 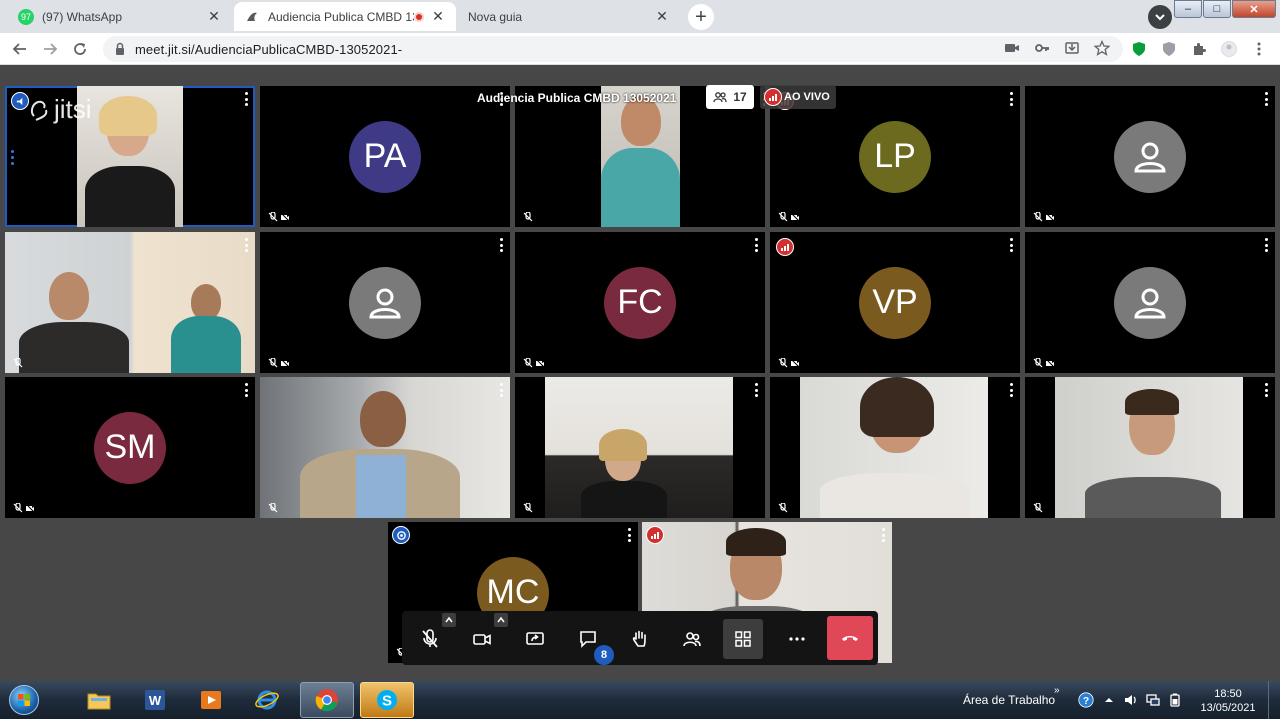 What do you see at coordinates (1153, 700) in the screenshot?
I see `network-icon` at bounding box center [1153, 700].